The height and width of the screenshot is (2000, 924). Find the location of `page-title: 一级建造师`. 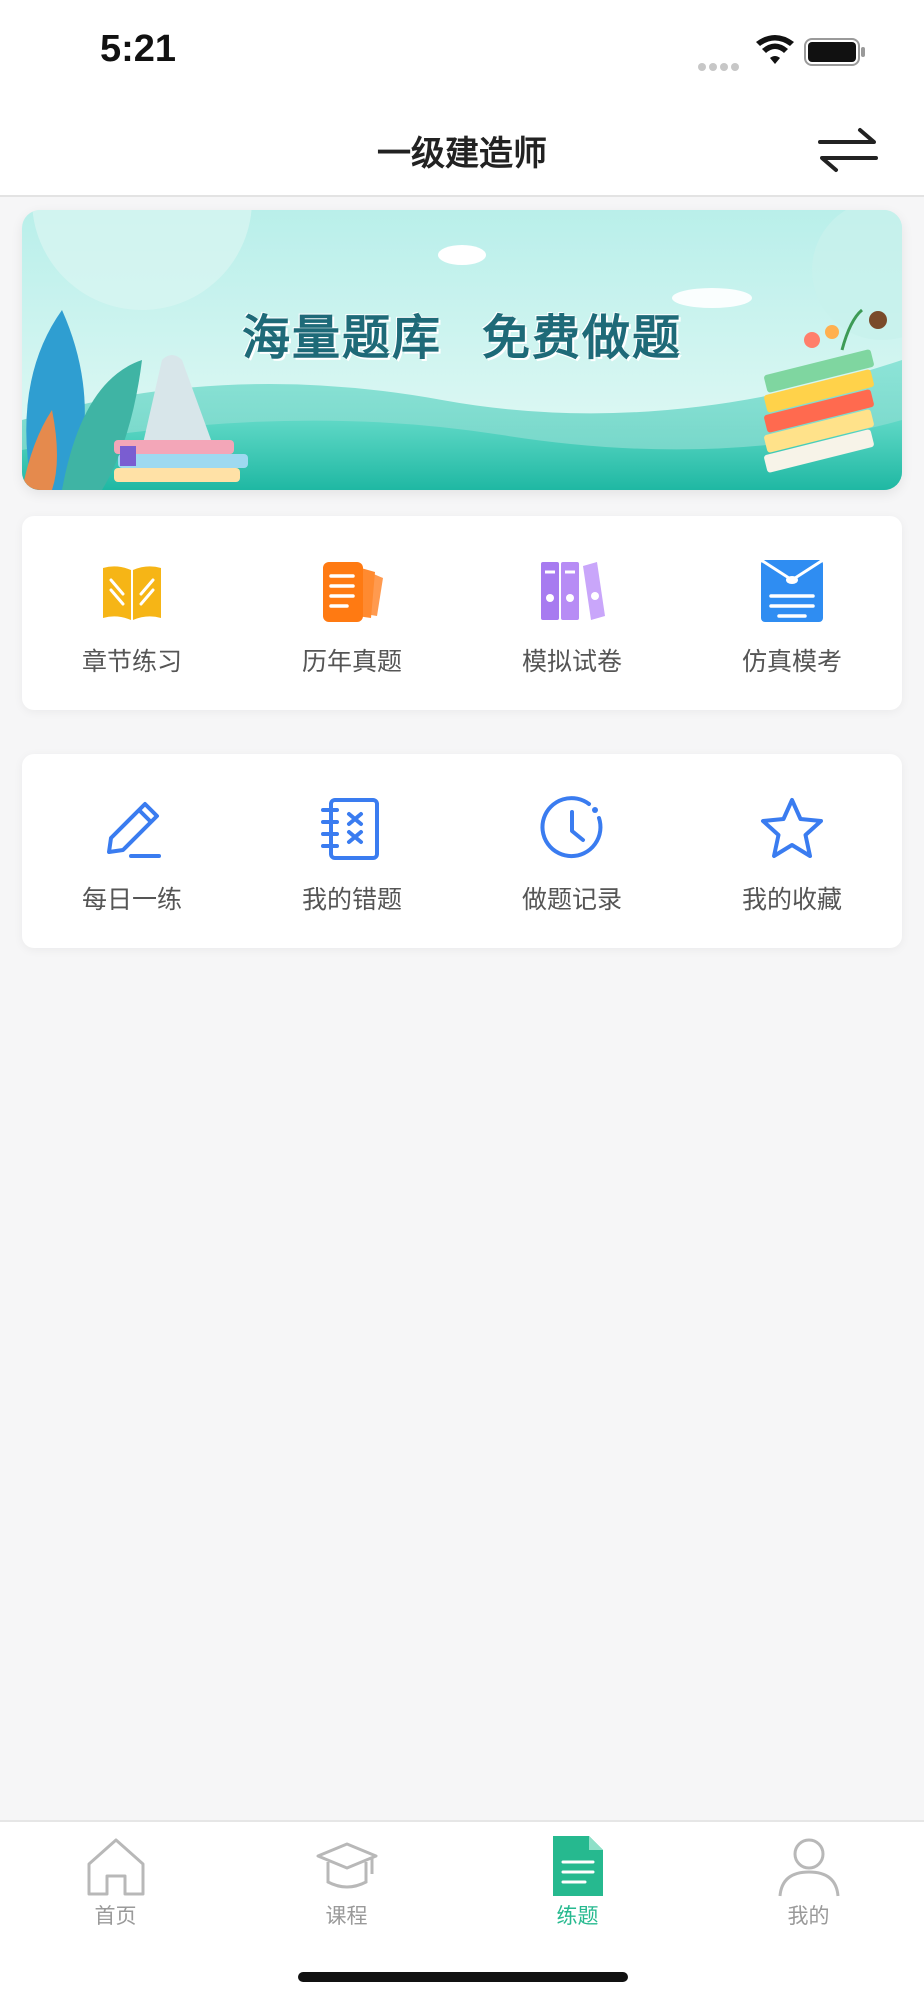

page-title: 一级建造师 is located at coordinates (462, 154).